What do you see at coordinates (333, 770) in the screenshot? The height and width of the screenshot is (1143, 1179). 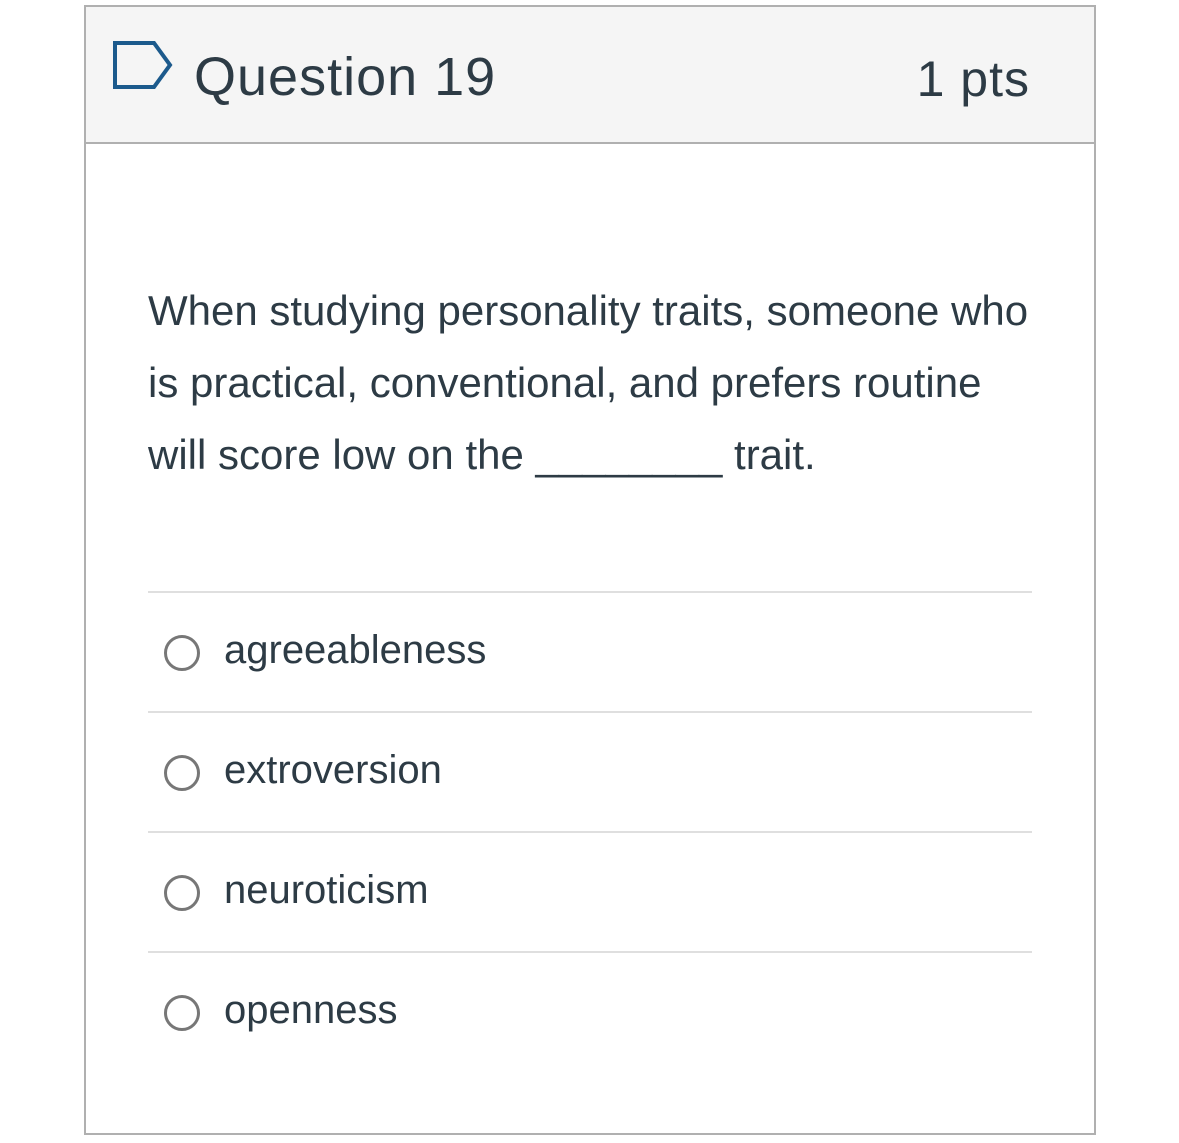 I see `answer-label: extroversion` at bounding box center [333, 770].